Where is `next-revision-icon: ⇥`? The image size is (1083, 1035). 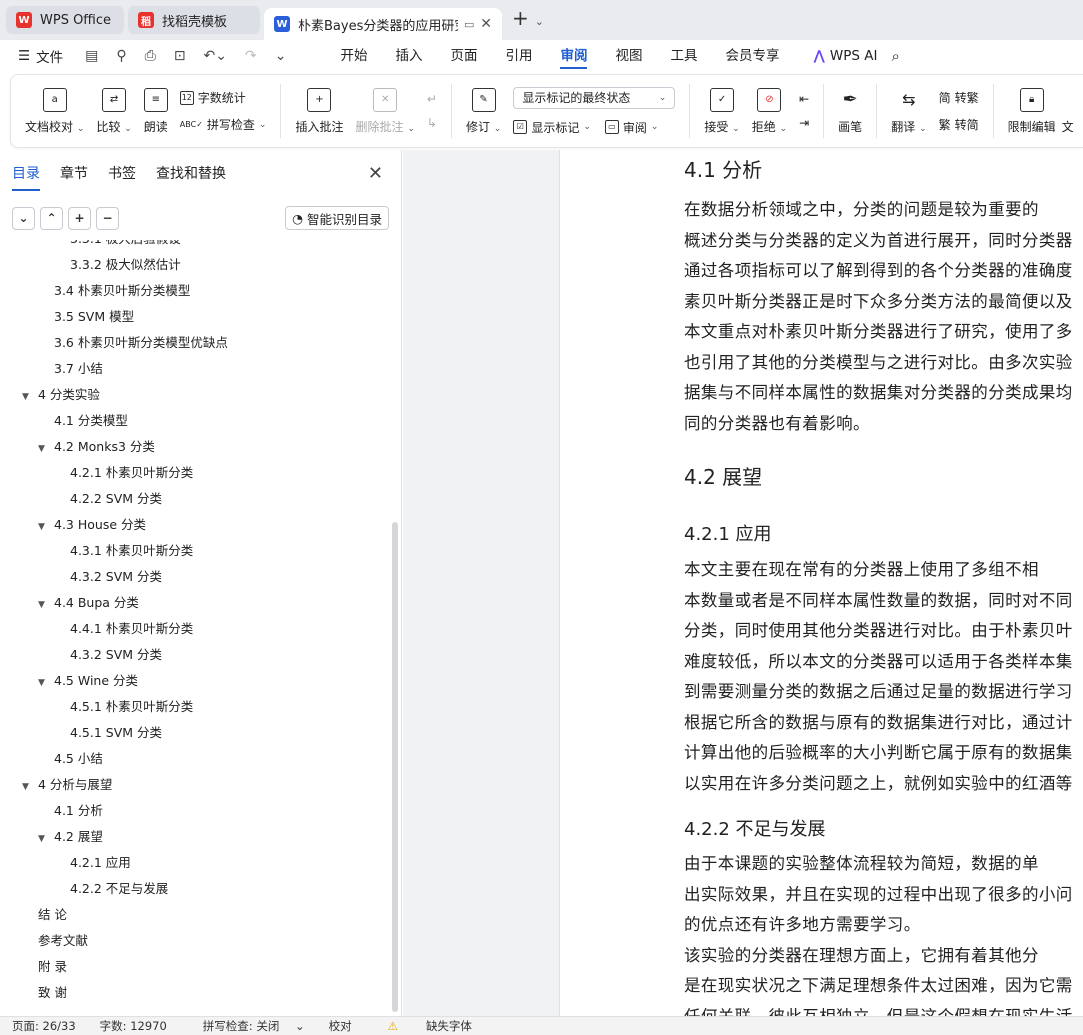
next-revision-icon: ⇥ is located at coordinates (804, 123).